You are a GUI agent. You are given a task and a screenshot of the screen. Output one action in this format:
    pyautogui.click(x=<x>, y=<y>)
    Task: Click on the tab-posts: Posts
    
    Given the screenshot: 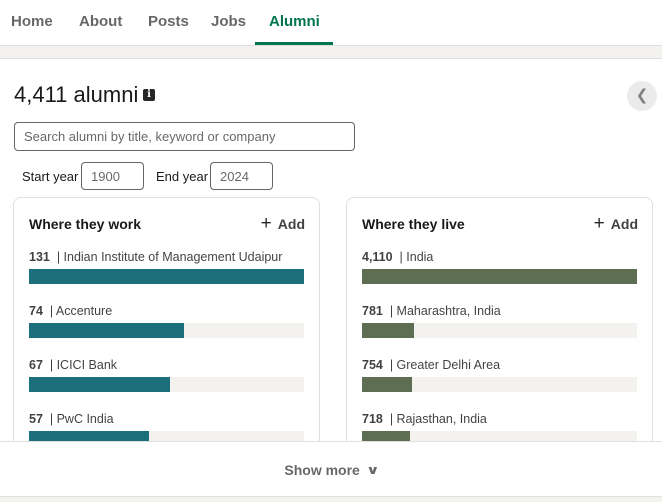 What is the action you would take?
    pyautogui.click(x=168, y=23)
    